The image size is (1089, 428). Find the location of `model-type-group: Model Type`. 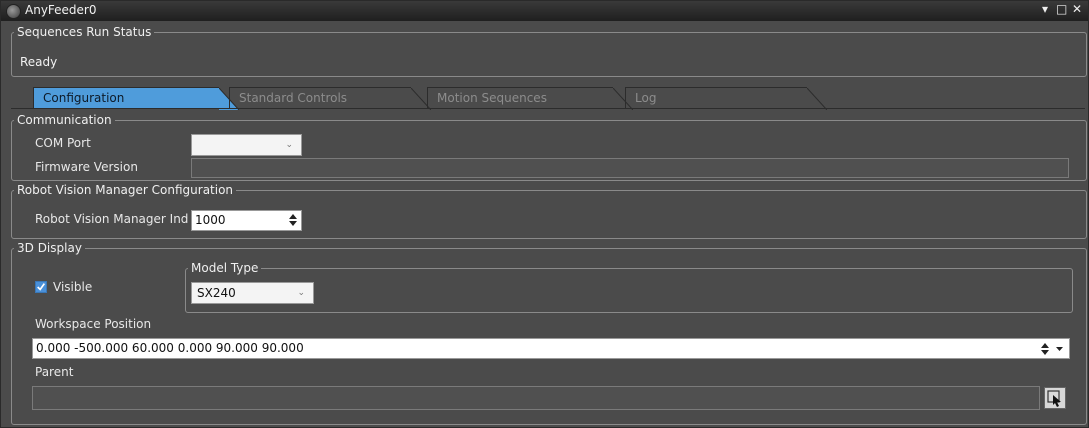

model-type-group: Model Type is located at coordinates (629, 287).